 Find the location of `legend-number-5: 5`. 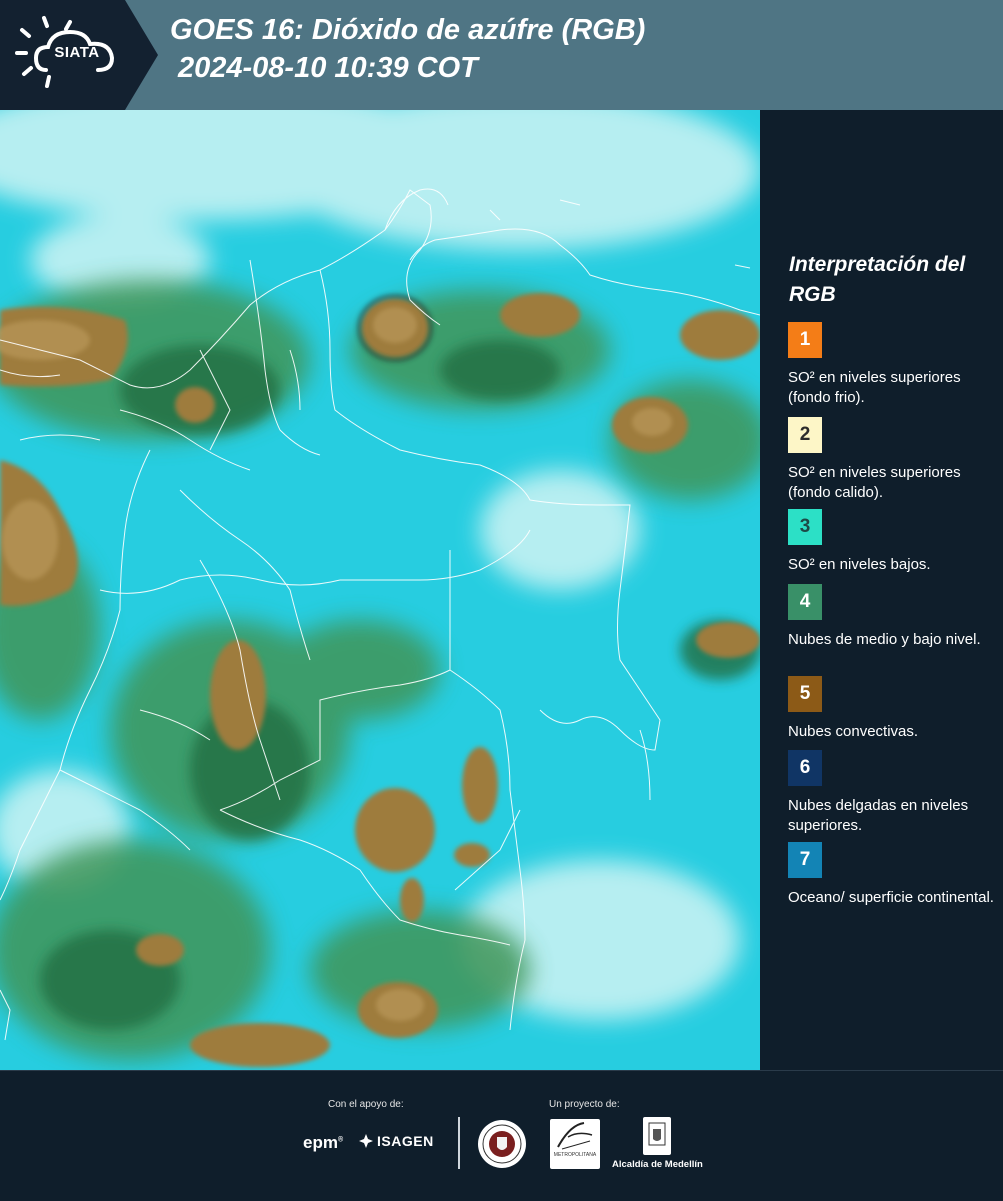

legend-number-5: 5 is located at coordinates (805, 693).